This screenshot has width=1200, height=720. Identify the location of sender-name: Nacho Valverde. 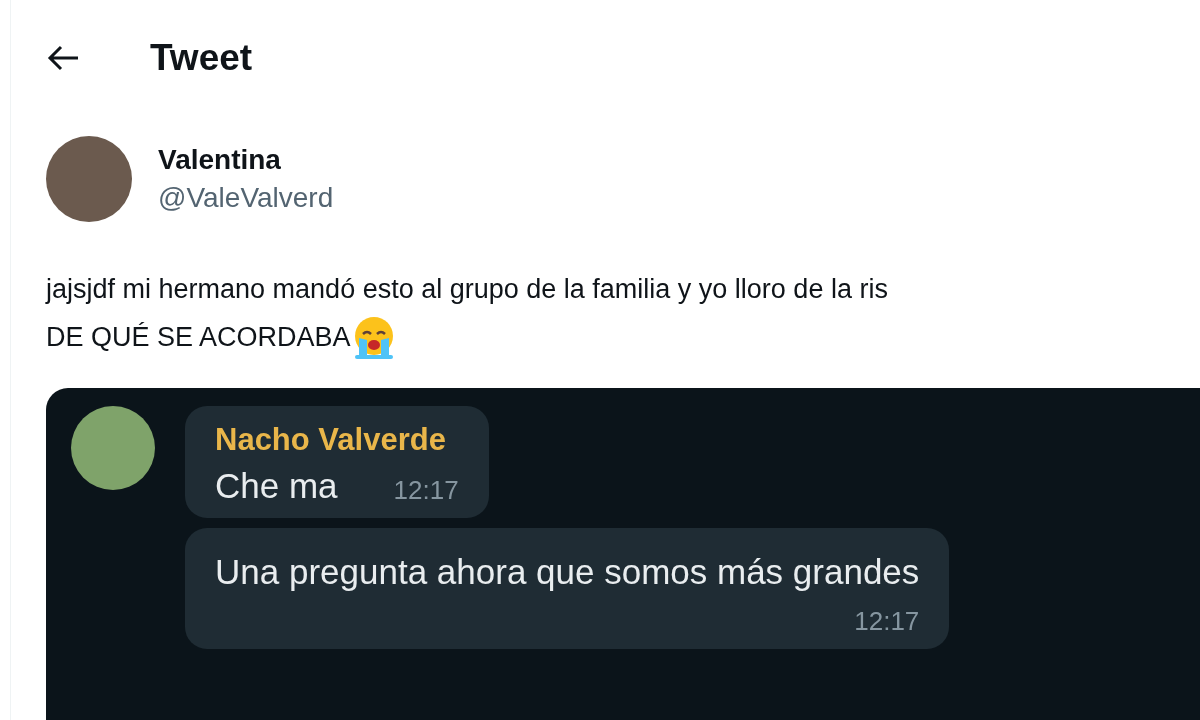
(331, 440).